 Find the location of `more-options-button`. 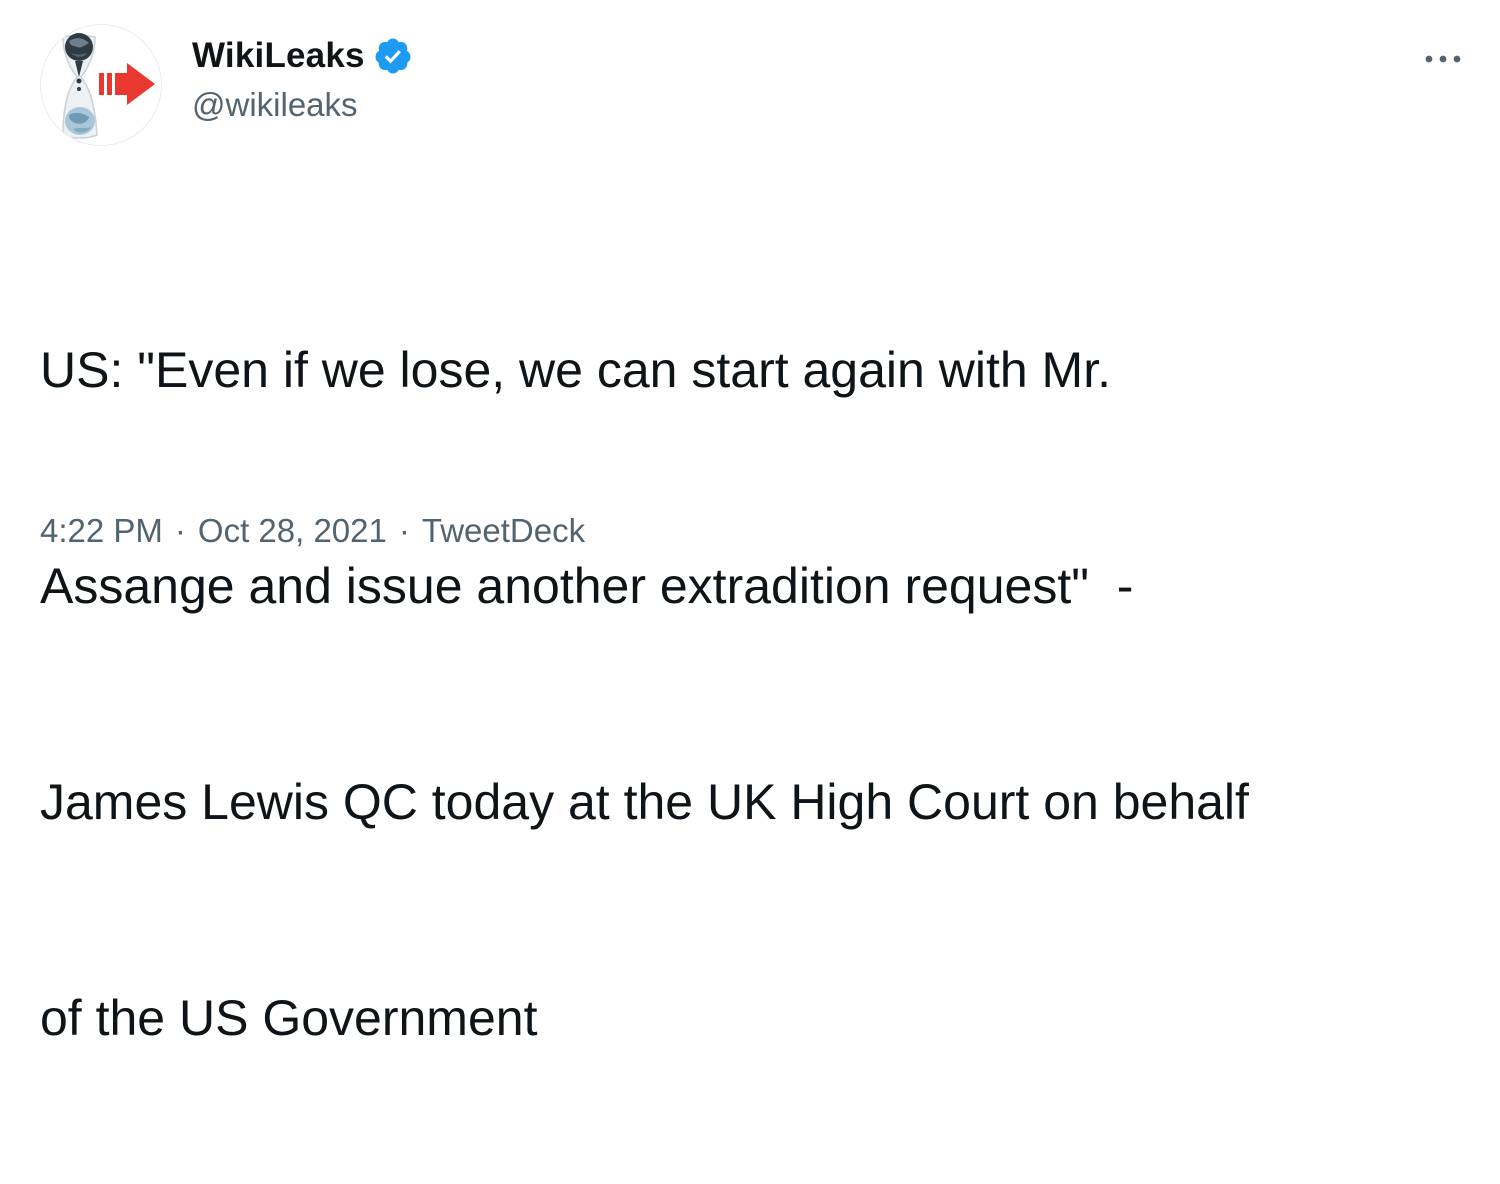

more-options-button is located at coordinates (1443, 59).